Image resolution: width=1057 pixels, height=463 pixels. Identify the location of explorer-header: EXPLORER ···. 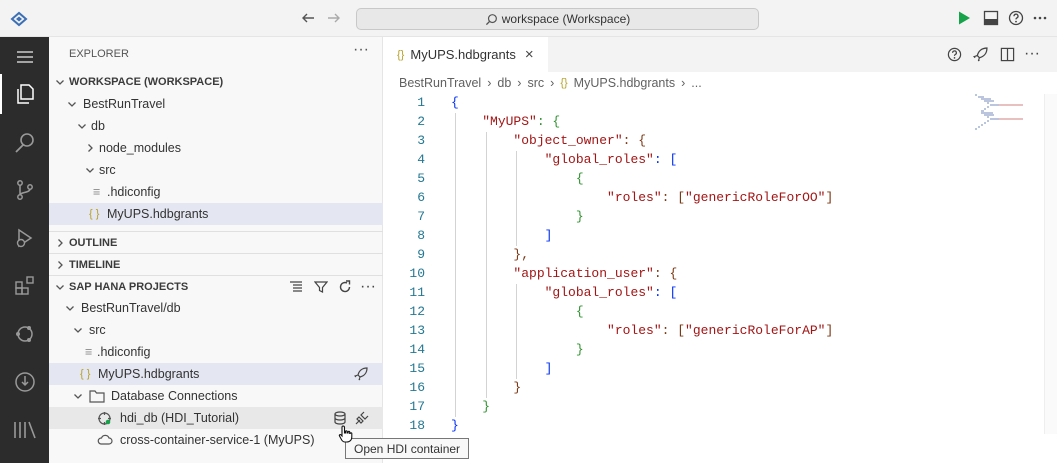
(216, 53).